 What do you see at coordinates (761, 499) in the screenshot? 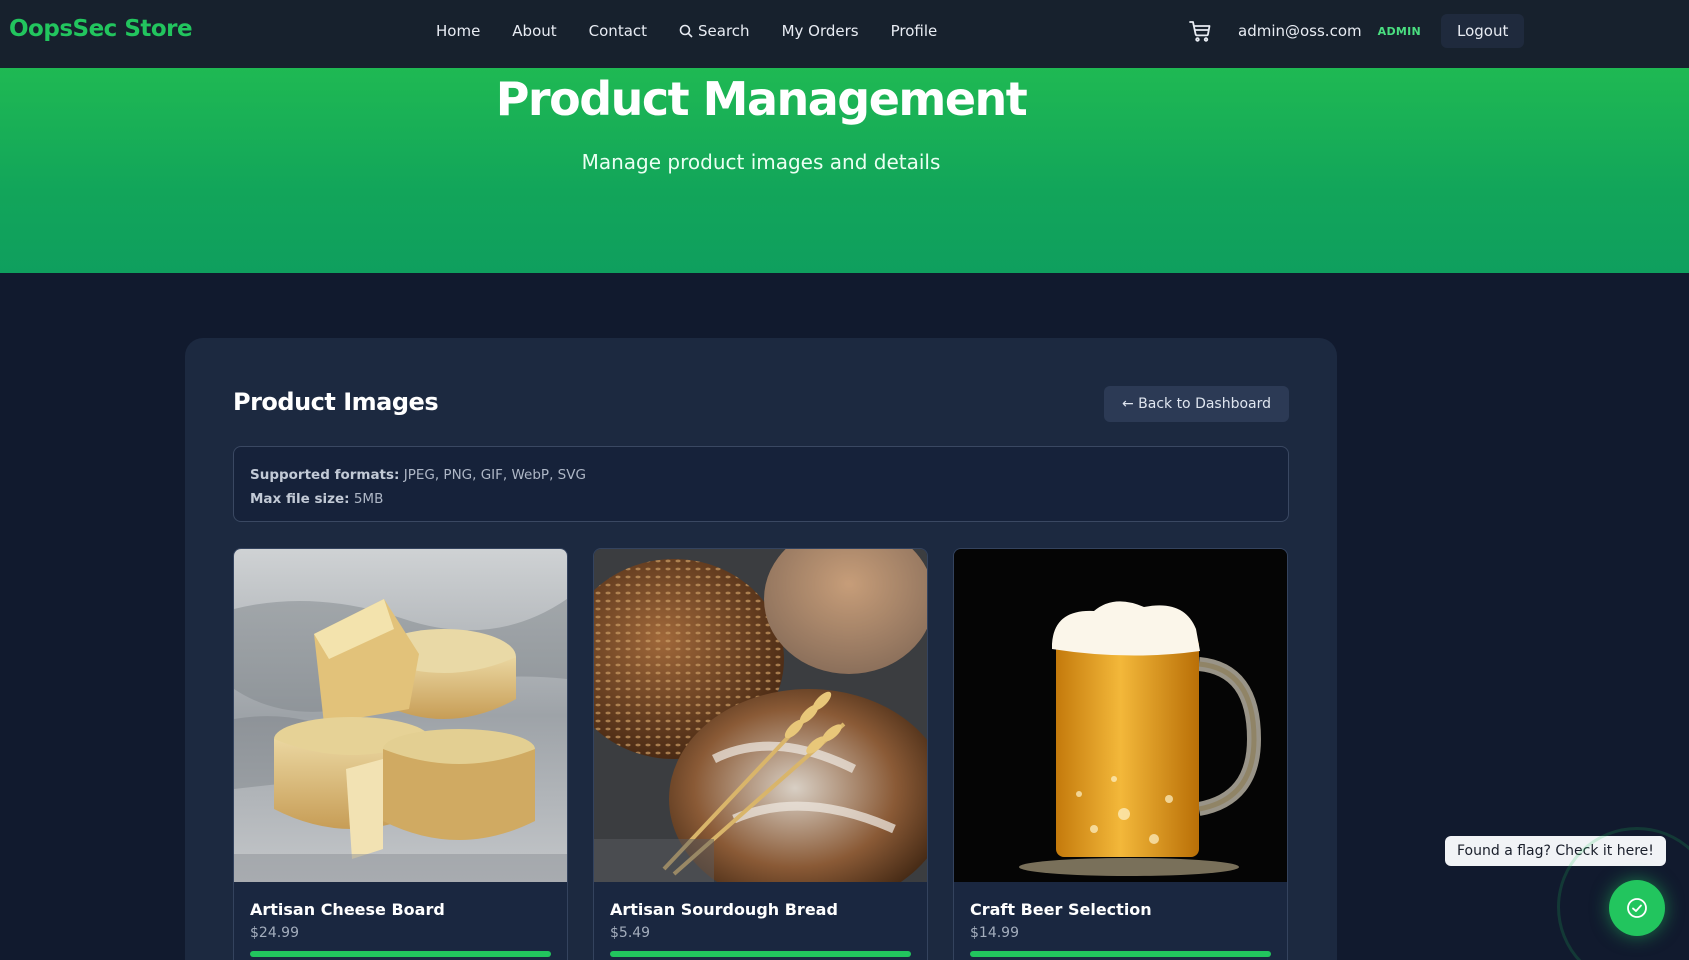
I see `size-line: Max file size: 5MB` at bounding box center [761, 499].